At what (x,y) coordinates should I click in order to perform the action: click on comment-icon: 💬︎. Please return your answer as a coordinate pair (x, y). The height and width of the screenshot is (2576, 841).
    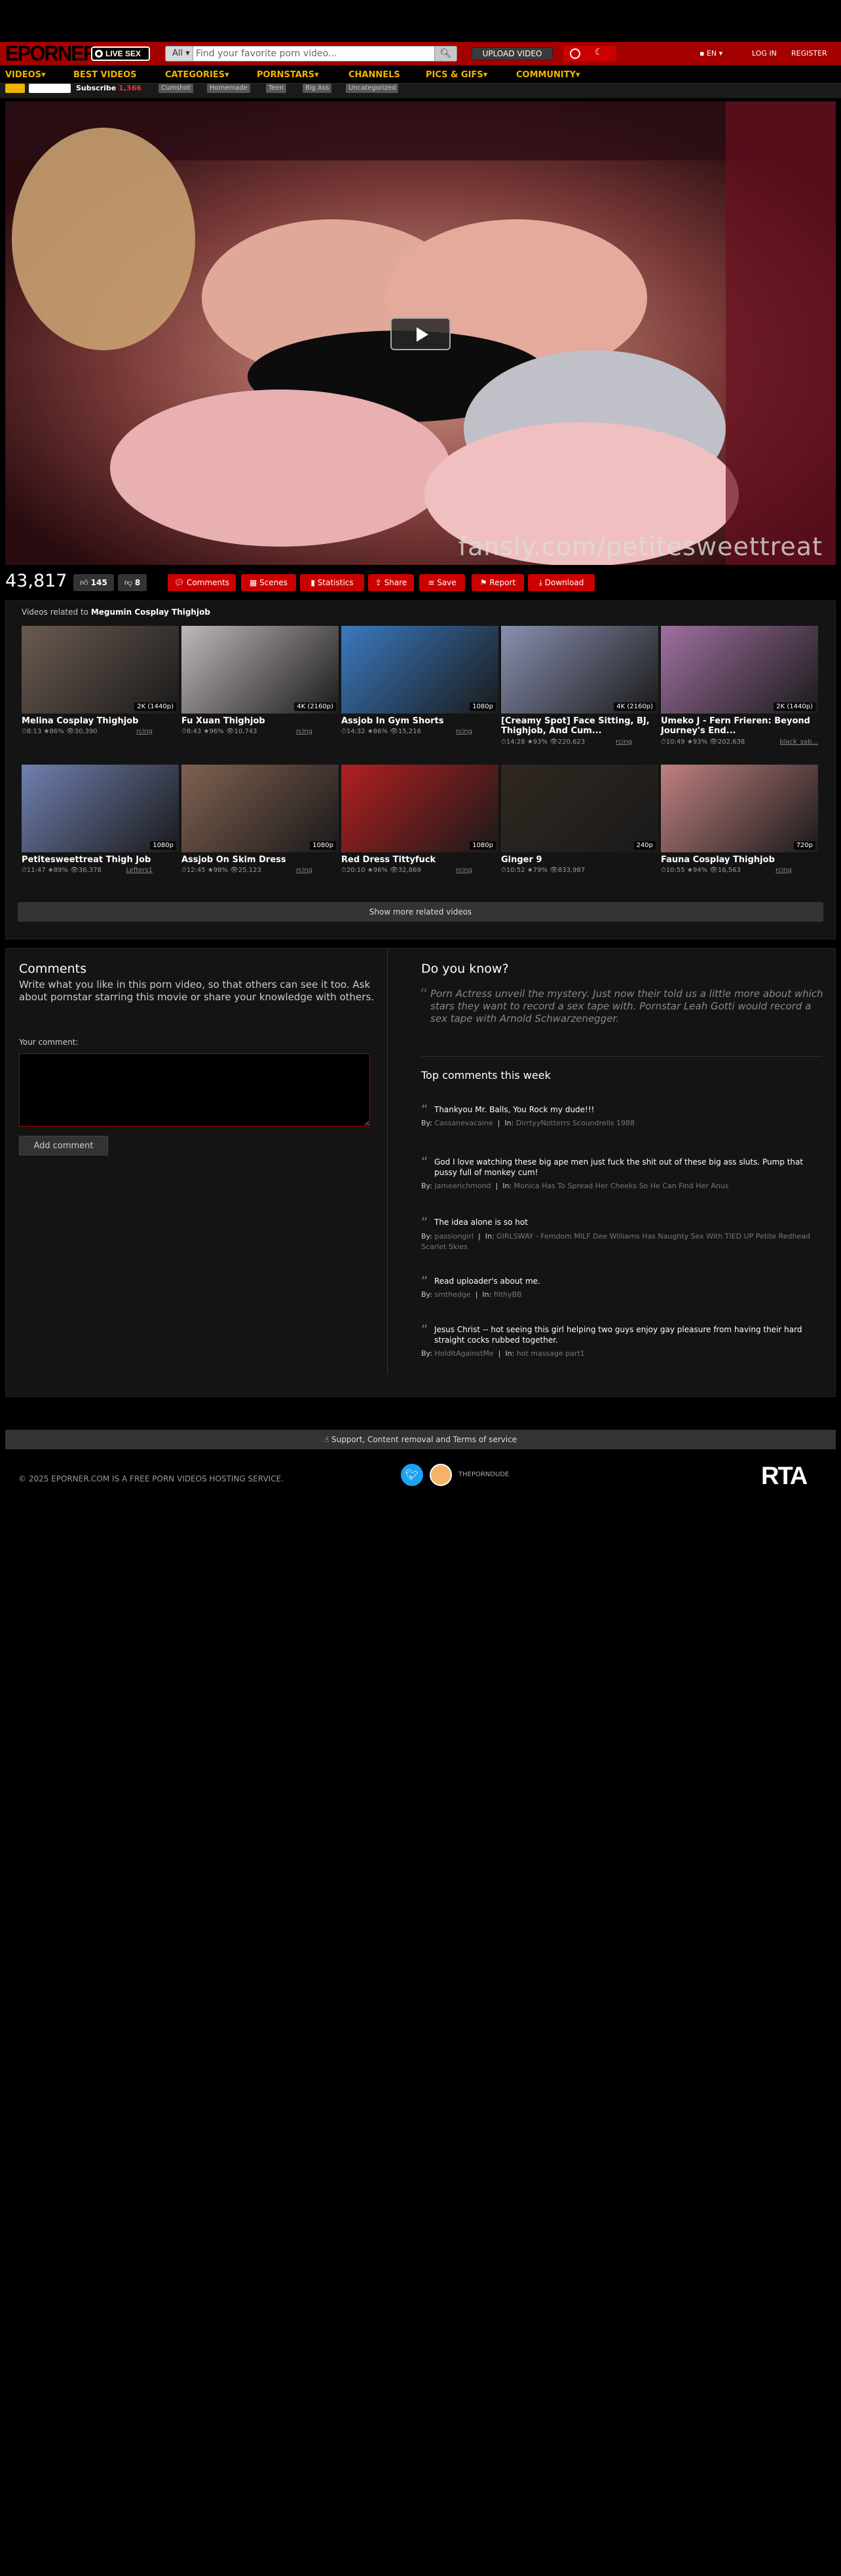
    Looking at the image, I should click on (180, 582).